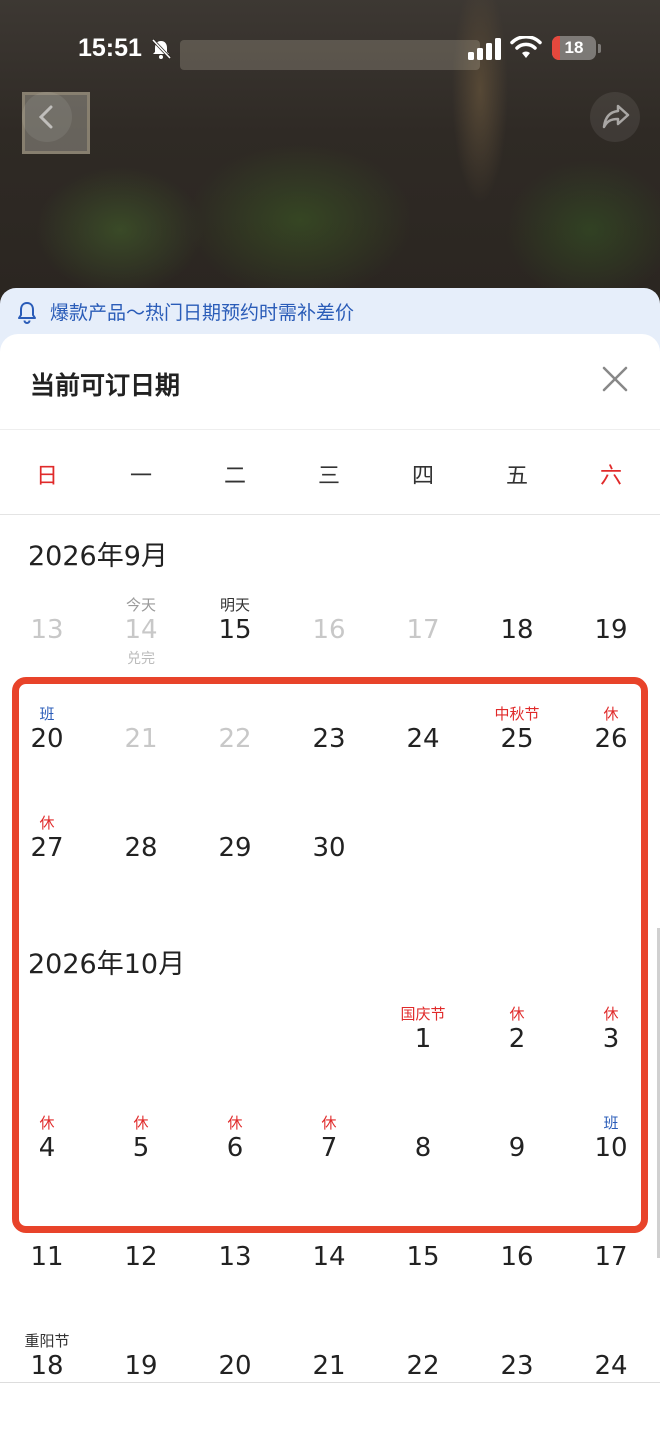 The width and height of the screenshot is (660, 1434). I want to click on day-cell: 23, so click(329, 755).